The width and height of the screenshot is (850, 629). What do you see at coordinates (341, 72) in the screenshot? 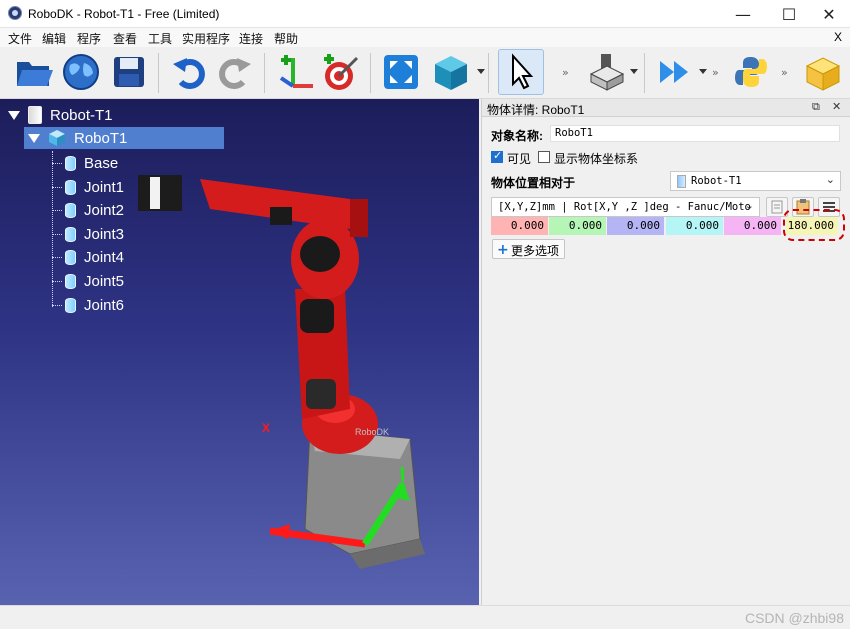
I see `add-target-icon` at bounding box center [341, 72].